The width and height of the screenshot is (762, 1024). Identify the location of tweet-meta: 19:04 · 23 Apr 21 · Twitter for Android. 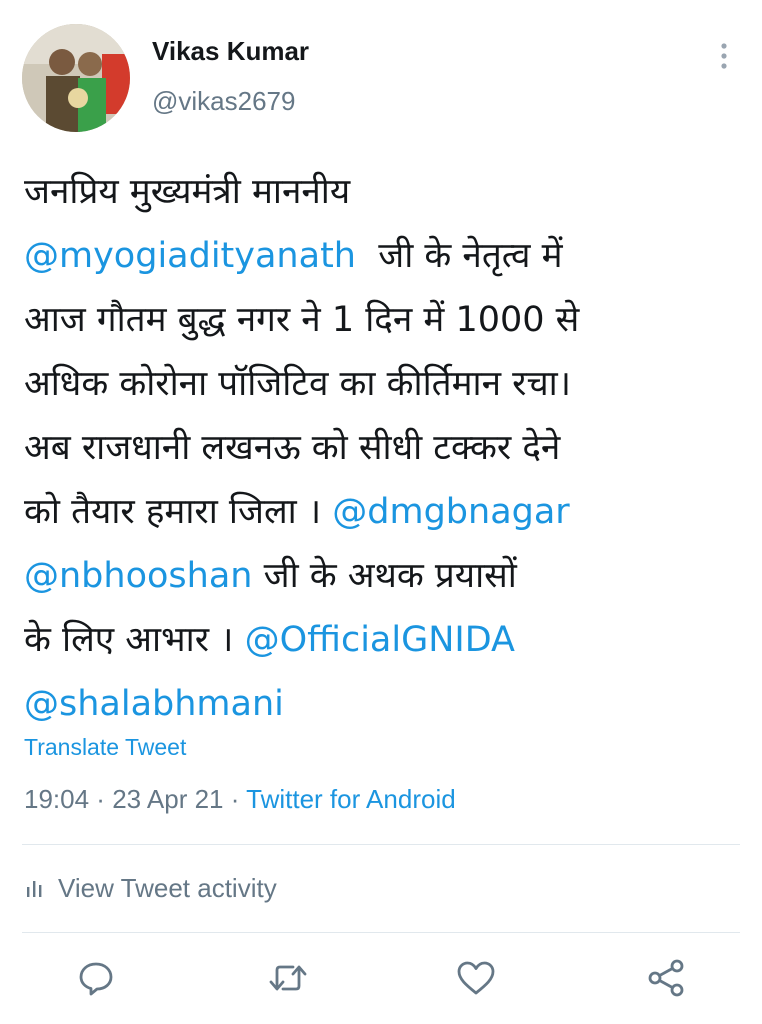
(240, 799).